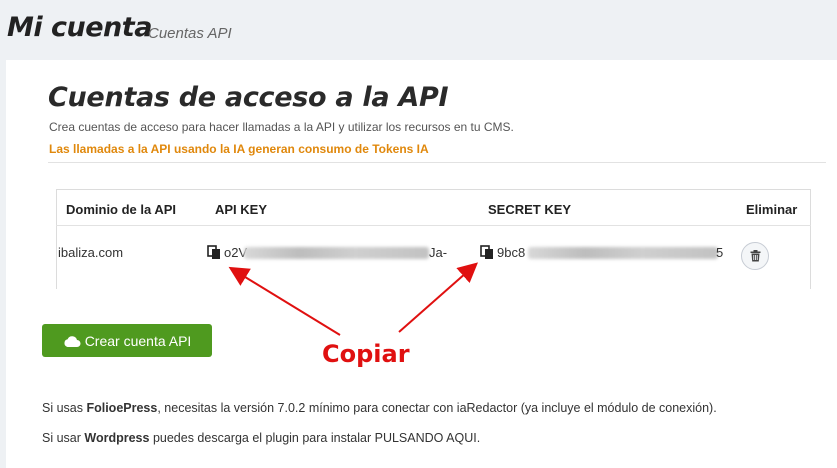  I want to click on header-divider, so click(433, 225).